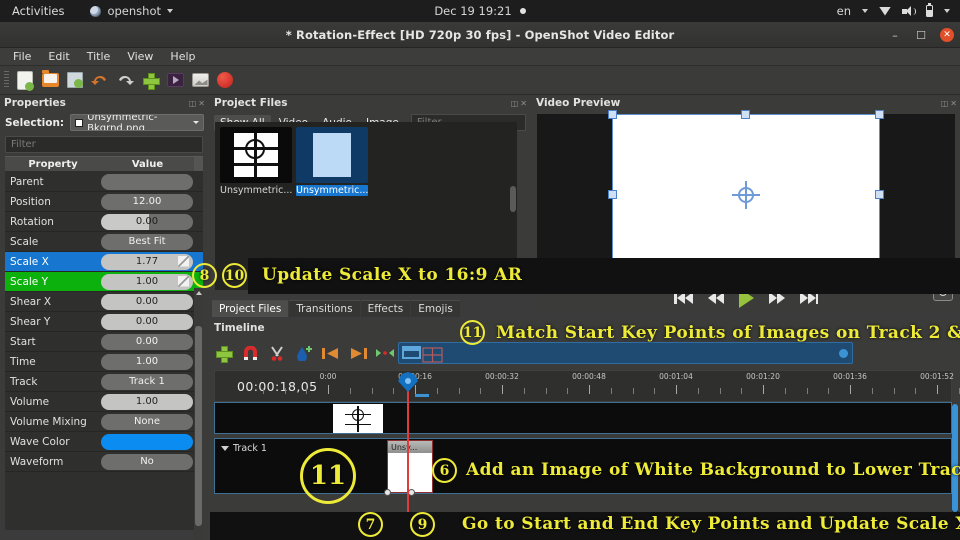  I want to click on properties-scrollbar, so click(198, 414).